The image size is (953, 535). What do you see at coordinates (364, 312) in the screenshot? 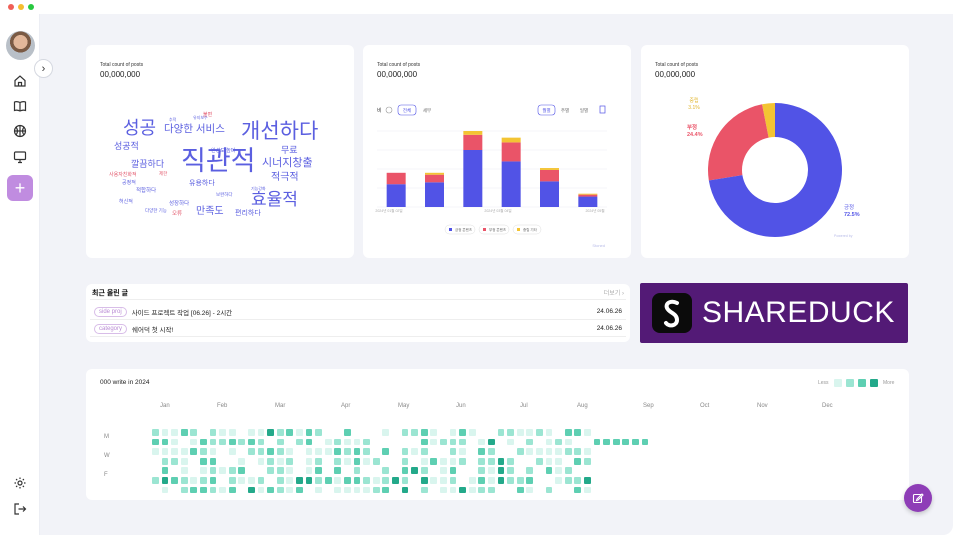
I see `post-title: 사이드 프로젝트 작업 [06.26] - 2시간` at bounding box center [364, 312].